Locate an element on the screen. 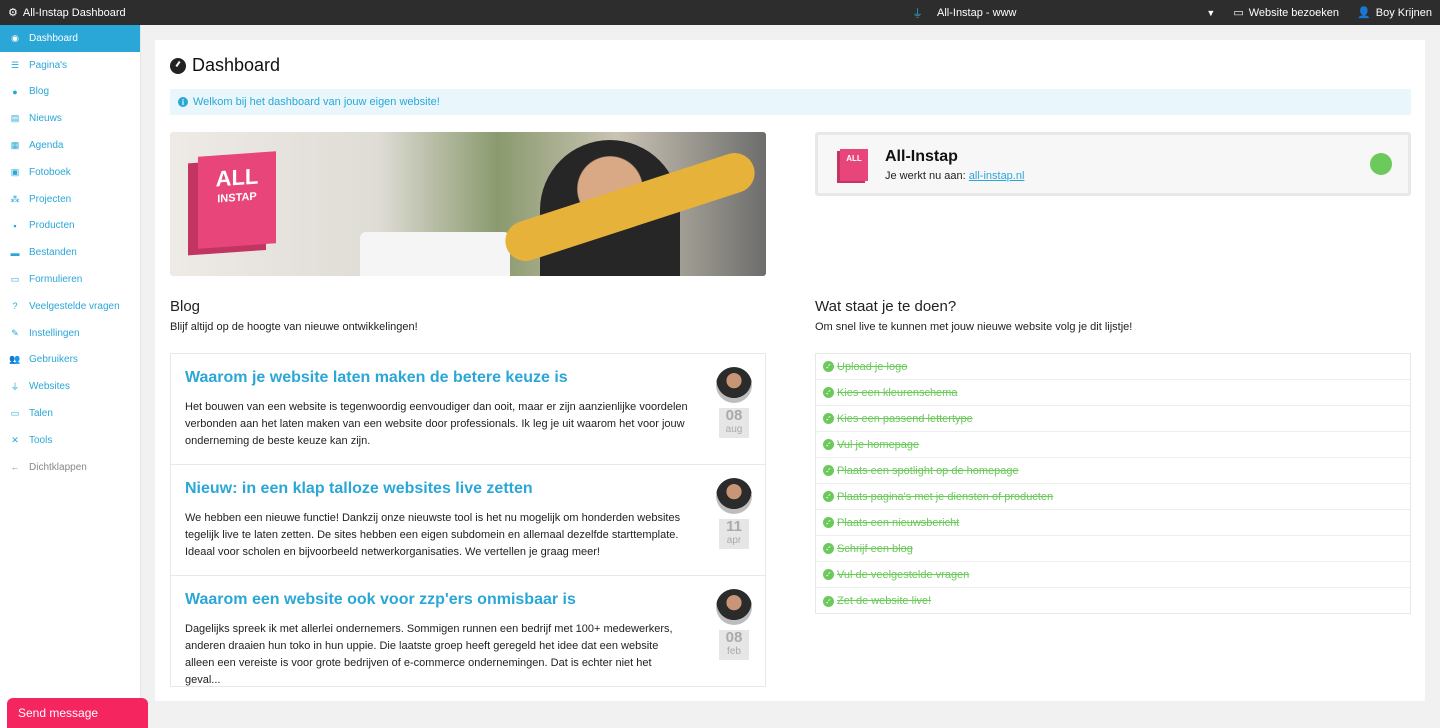  sidebar-item-label: Blog is located at coordinates (39, 92).